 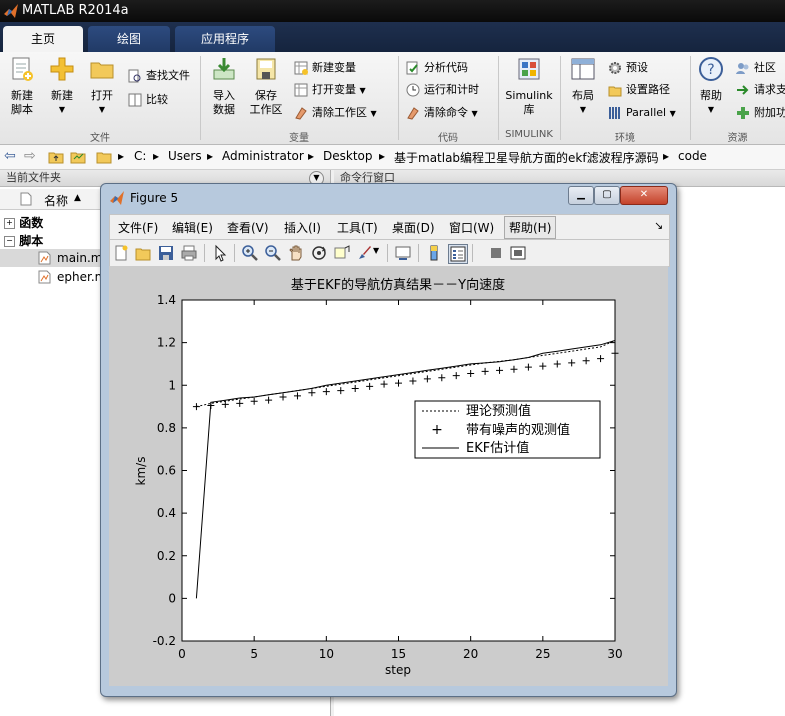 What do you see at coordinates (224, 86) in the screenshot?
I see `import-data-button: 导入 数据` at bounding box center [224, 86].